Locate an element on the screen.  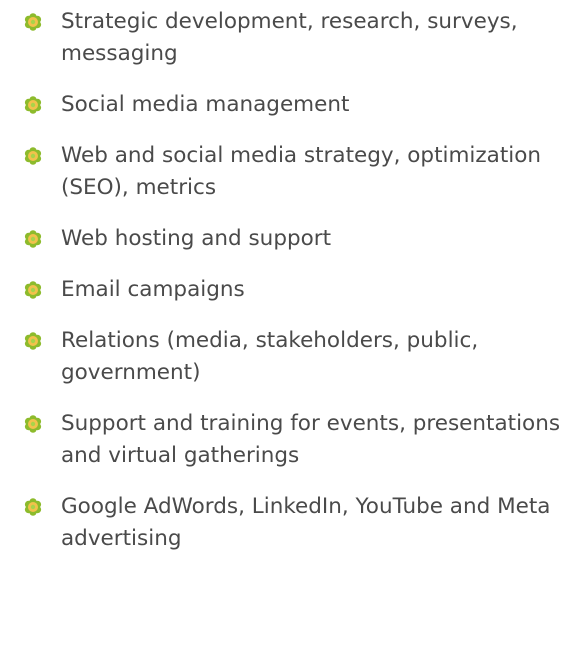
list-item: Social media management is located at coordinates (292, 105).